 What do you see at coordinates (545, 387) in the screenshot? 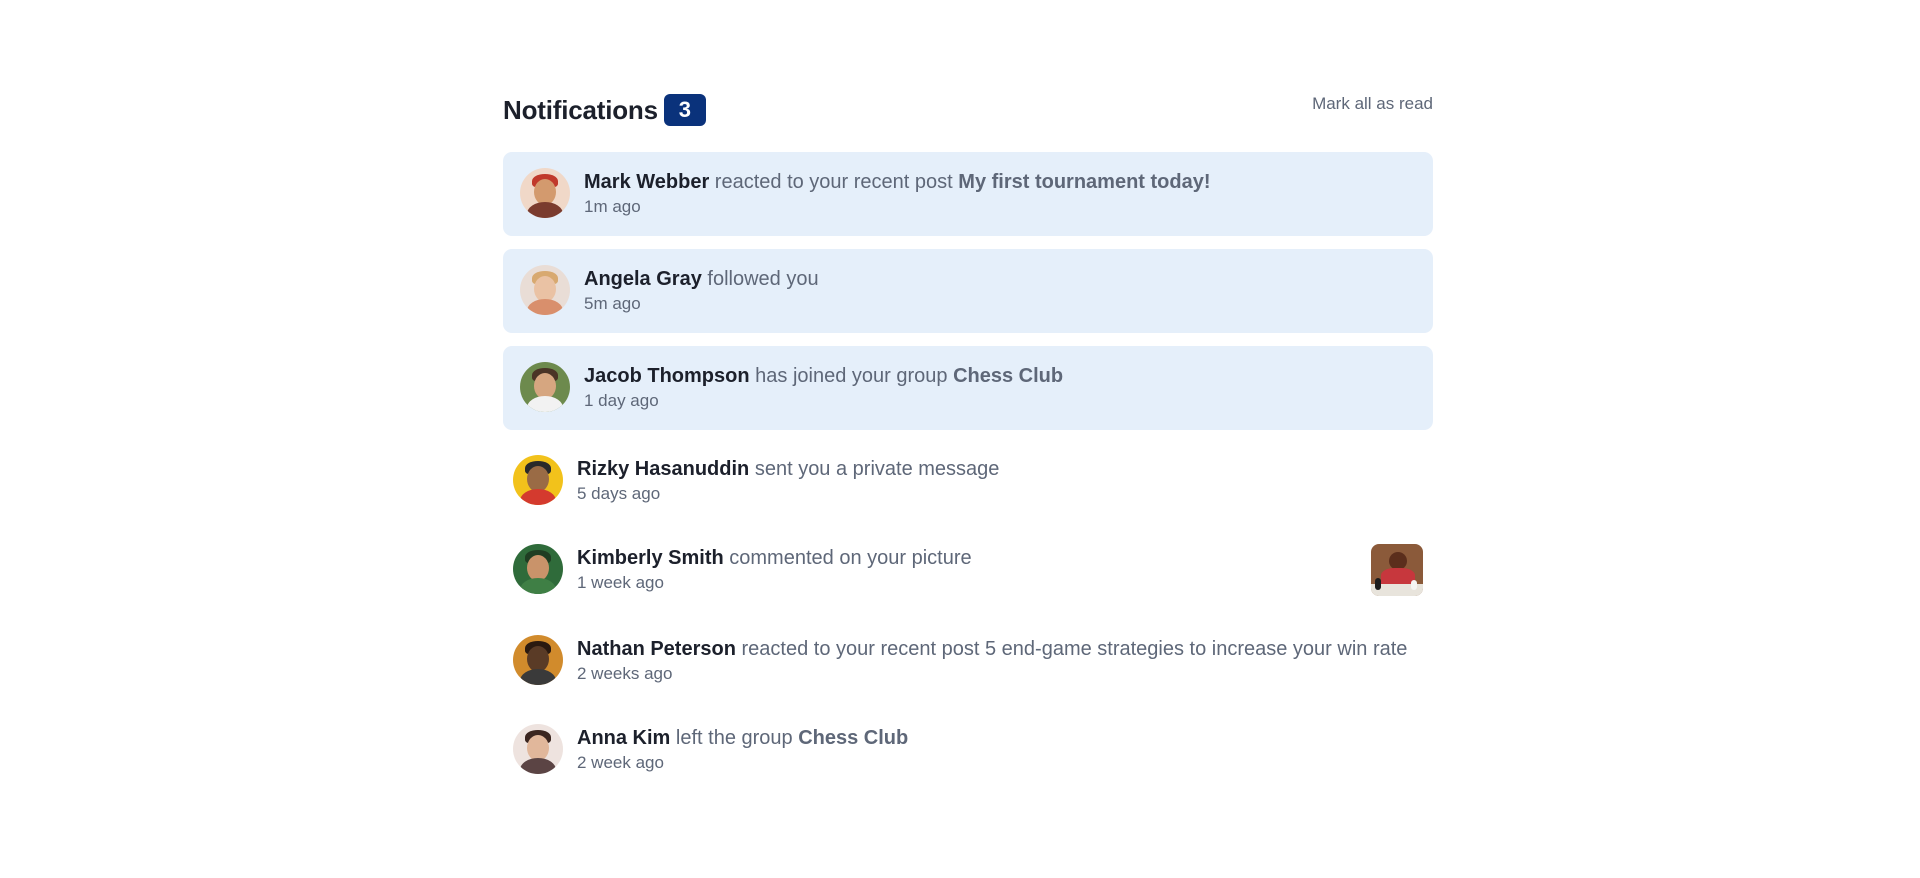
I see `avatar-jacob-thompson` at bounding box center [545, 387].